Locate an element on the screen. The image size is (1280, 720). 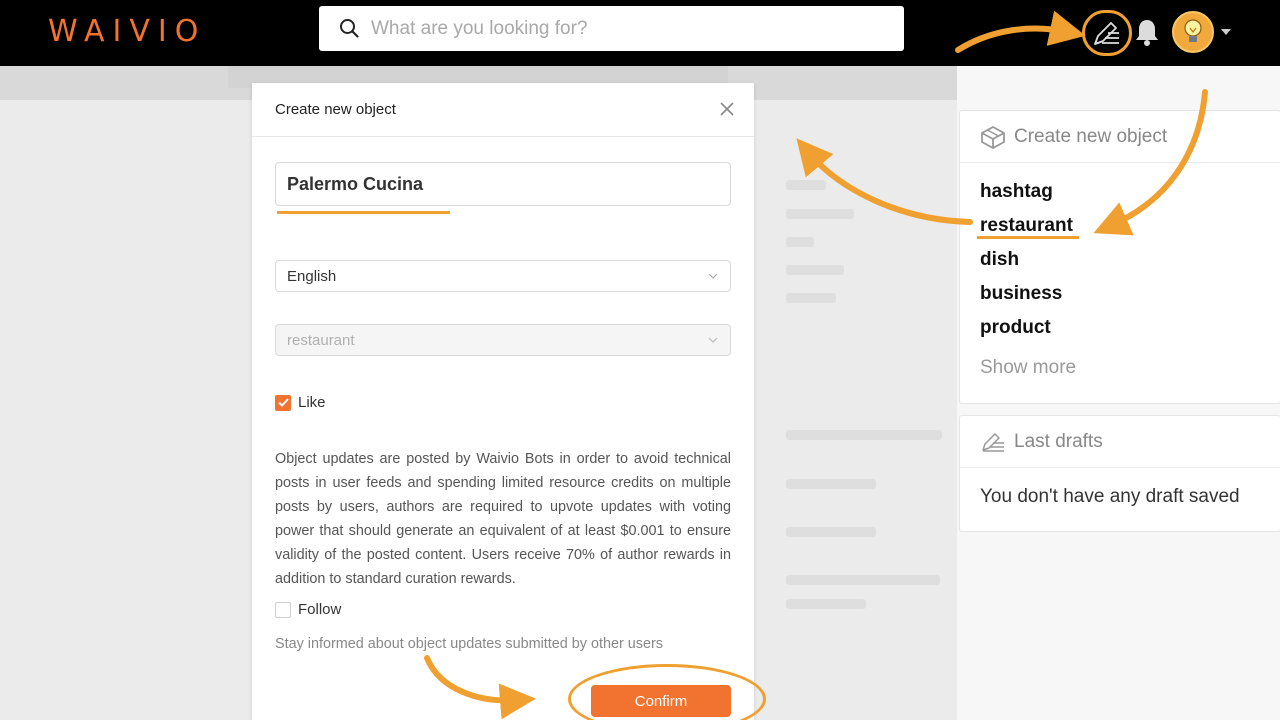
object-type-hashtag: hashtag is located at coordinates (1016, 192).